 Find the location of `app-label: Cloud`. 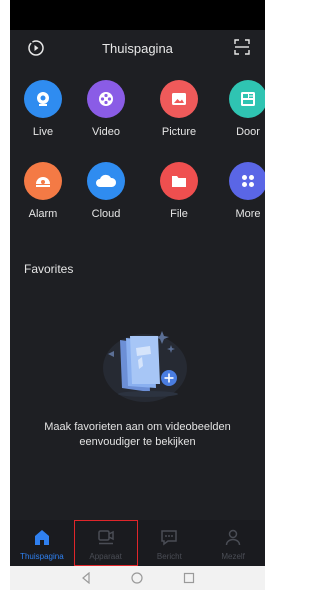

app-label: Cloud is located at coordinates (106, 214).